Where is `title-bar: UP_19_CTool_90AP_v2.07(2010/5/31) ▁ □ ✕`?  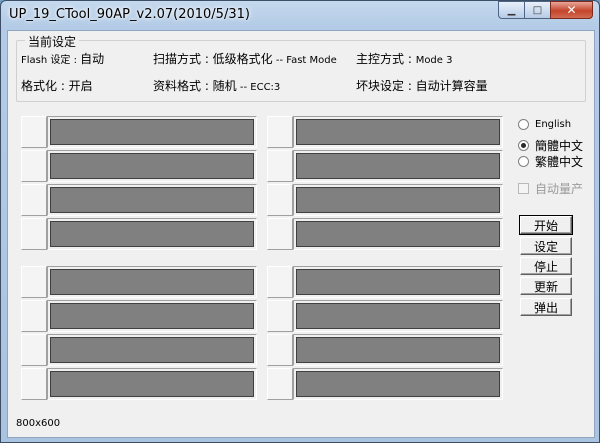 title-bar: UP_19_CTool_90AP_v2.07(2010/5/31) ▁ □ ✕ is located at coordinates (300, 15).